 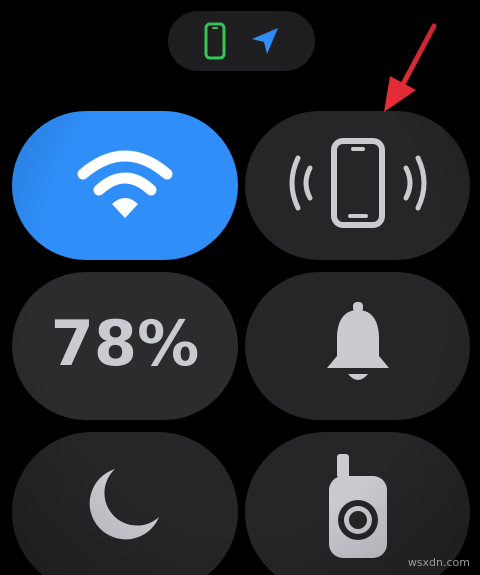 What do you see at coordinates (358, 508) in the screenshot?
I see `walkie-talkie-icon` at bounding box center [358, 508].